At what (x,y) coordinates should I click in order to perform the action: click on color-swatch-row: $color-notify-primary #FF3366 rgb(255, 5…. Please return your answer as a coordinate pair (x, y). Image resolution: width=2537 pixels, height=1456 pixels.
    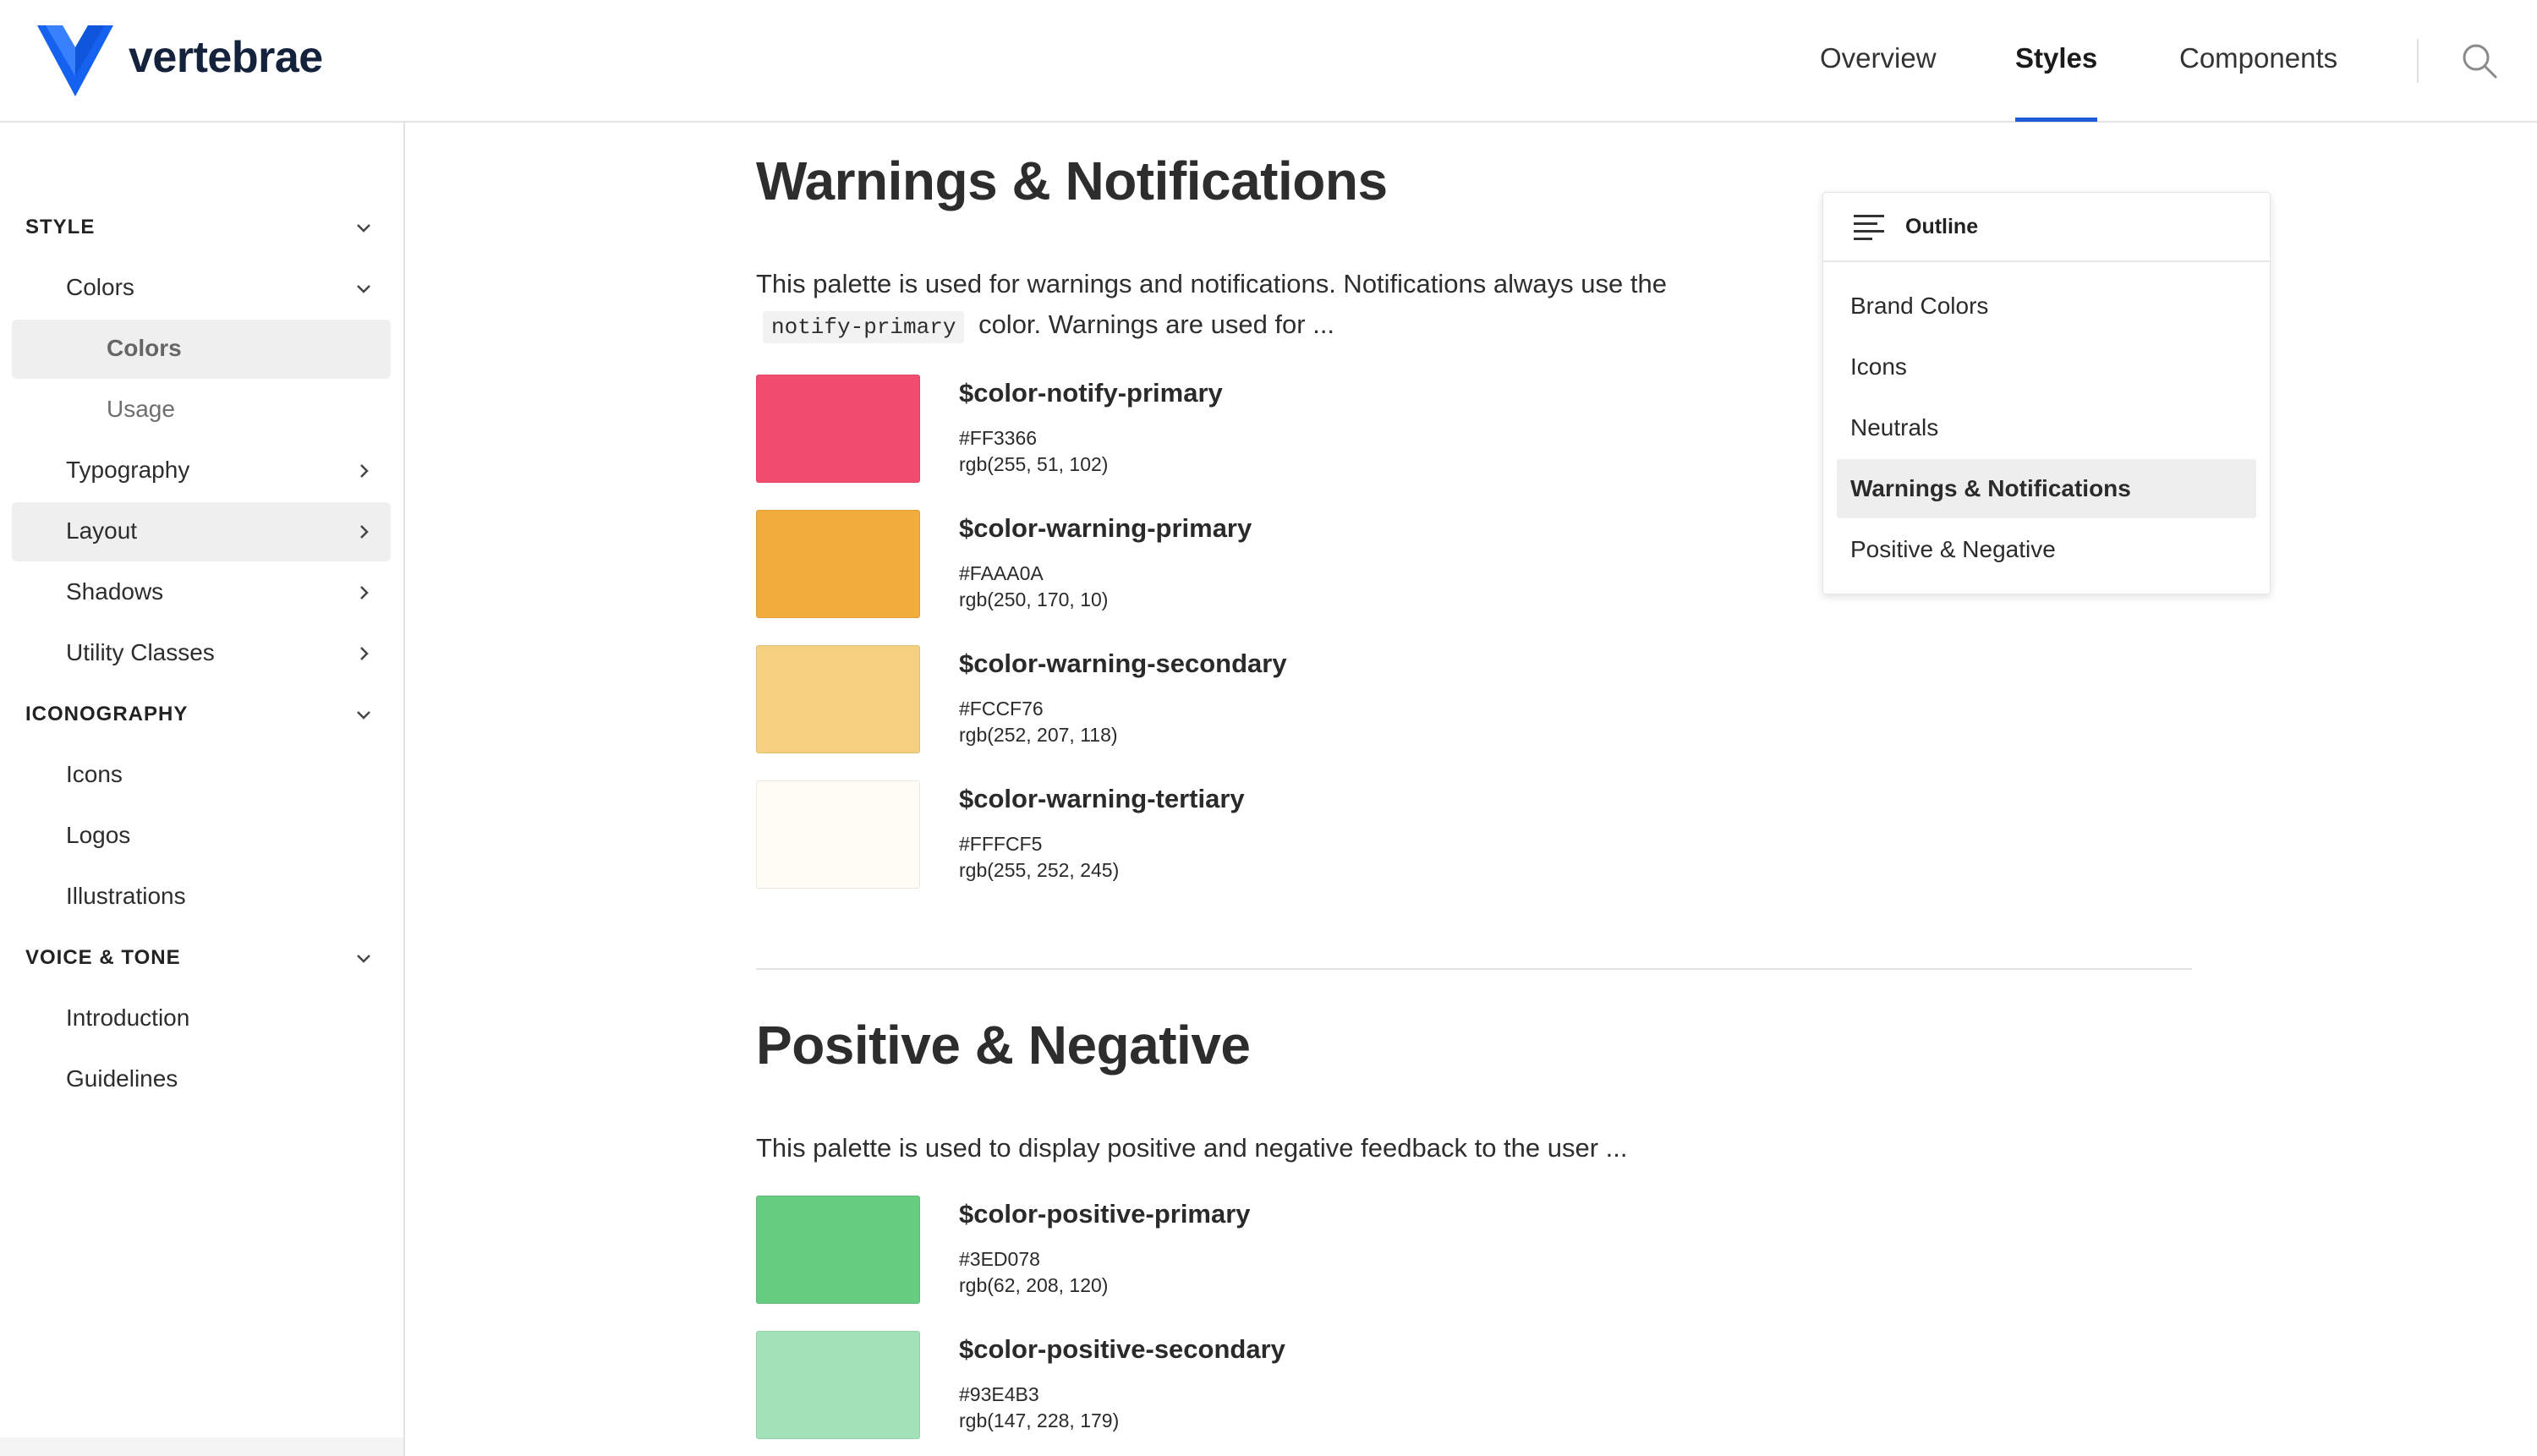
    Looking at the image, I should click on (1136, 430).